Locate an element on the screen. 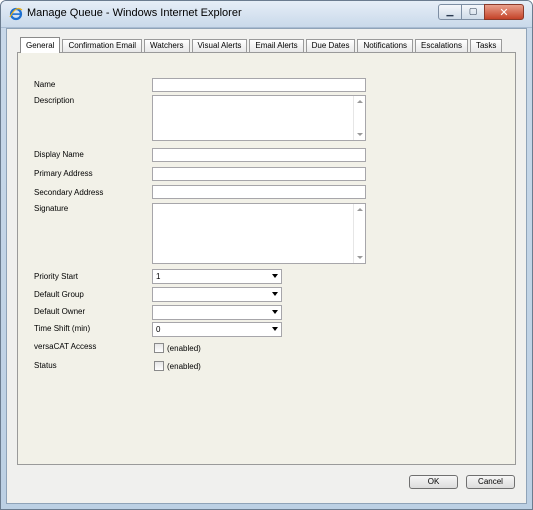 The width and height of the screenshot is (533, 510). default-owner-select is located at coordinates (217, 312).